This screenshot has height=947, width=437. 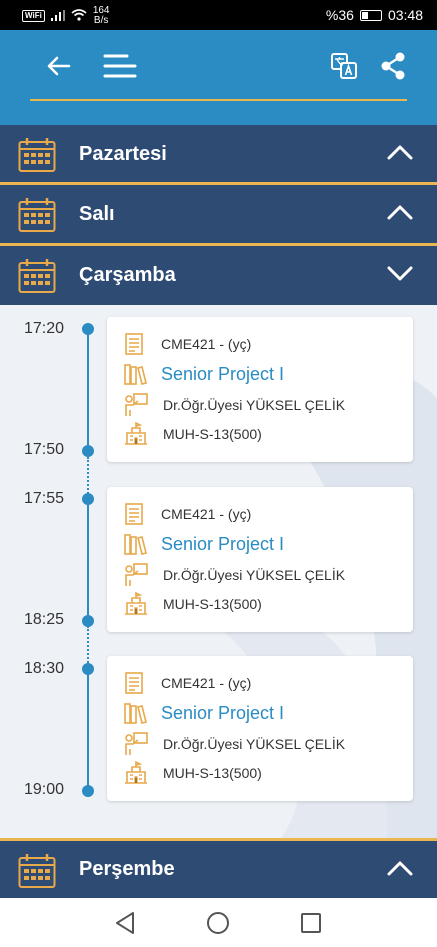 What do you see at coordinates (127, 869) in the screenshot?
I see `day-name: Perşembe` at bounding box center [127, 869].